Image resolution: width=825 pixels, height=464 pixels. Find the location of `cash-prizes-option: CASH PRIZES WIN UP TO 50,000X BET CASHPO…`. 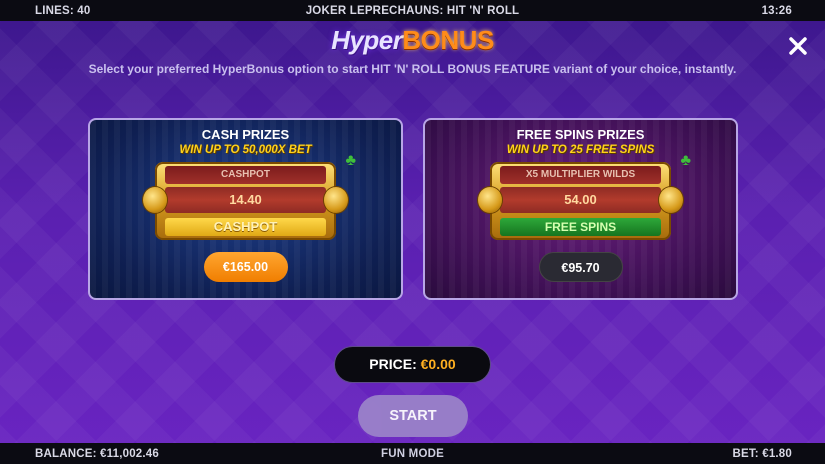

cash-prizes-option: CASH PRIZES WIN UP TO 50,000X BET CASHPO… is located at coordinates (245, 209).